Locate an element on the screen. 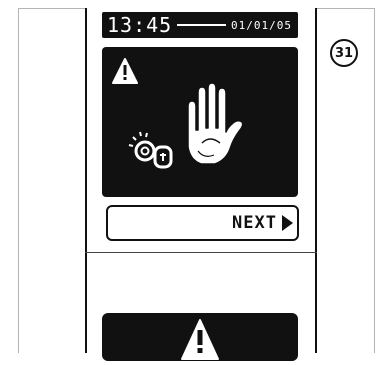 The height and width of the screenshot is (365, 389). bottom-warning-panel is located at coordinates (200, 337).